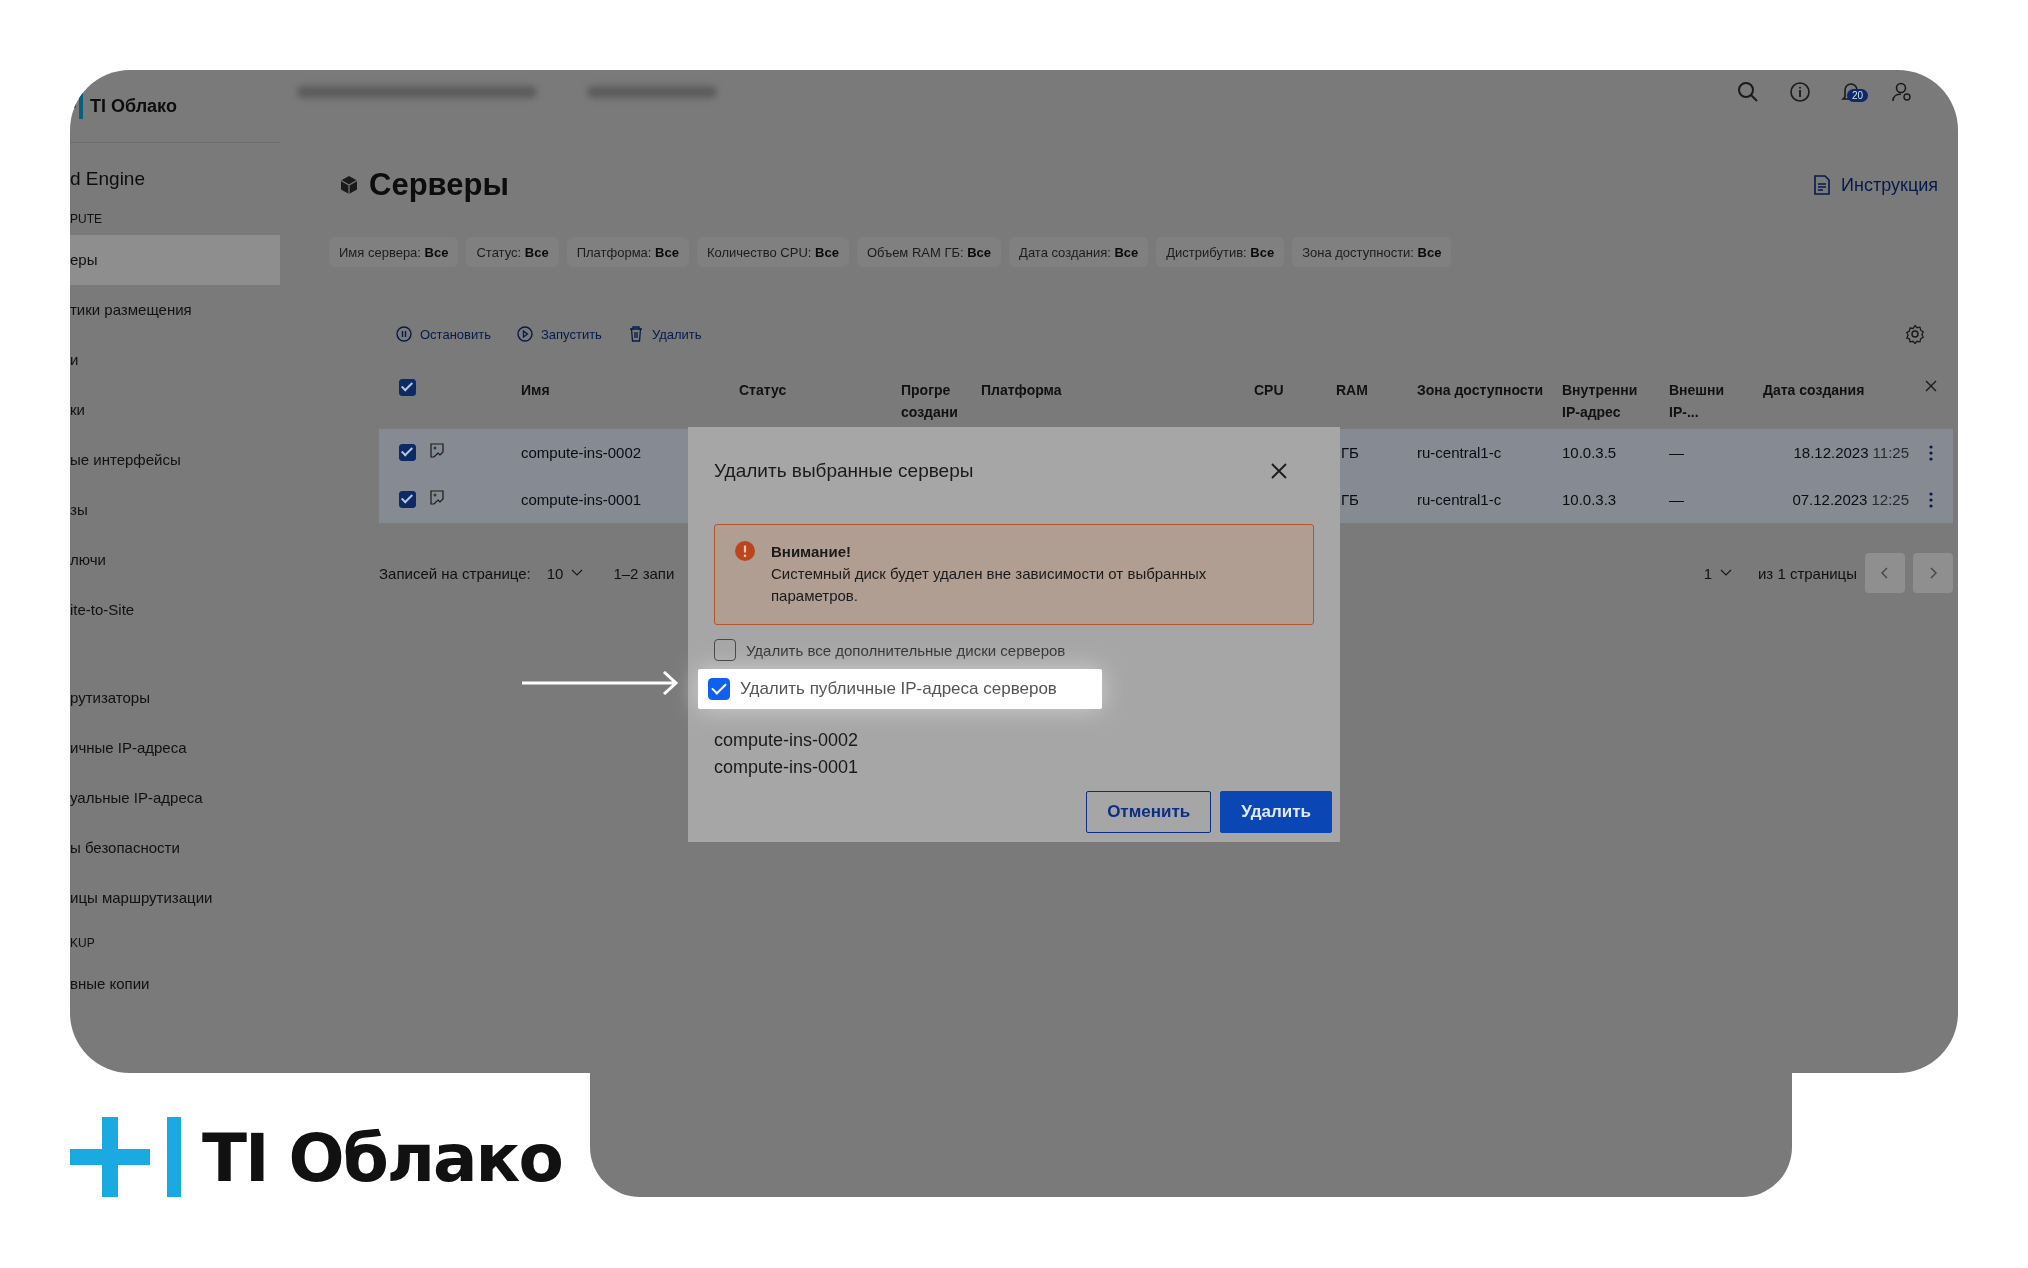  Describe the element at coordinates (1885, 573) in the screenshot. I see `chevron-left-icon` at that location.